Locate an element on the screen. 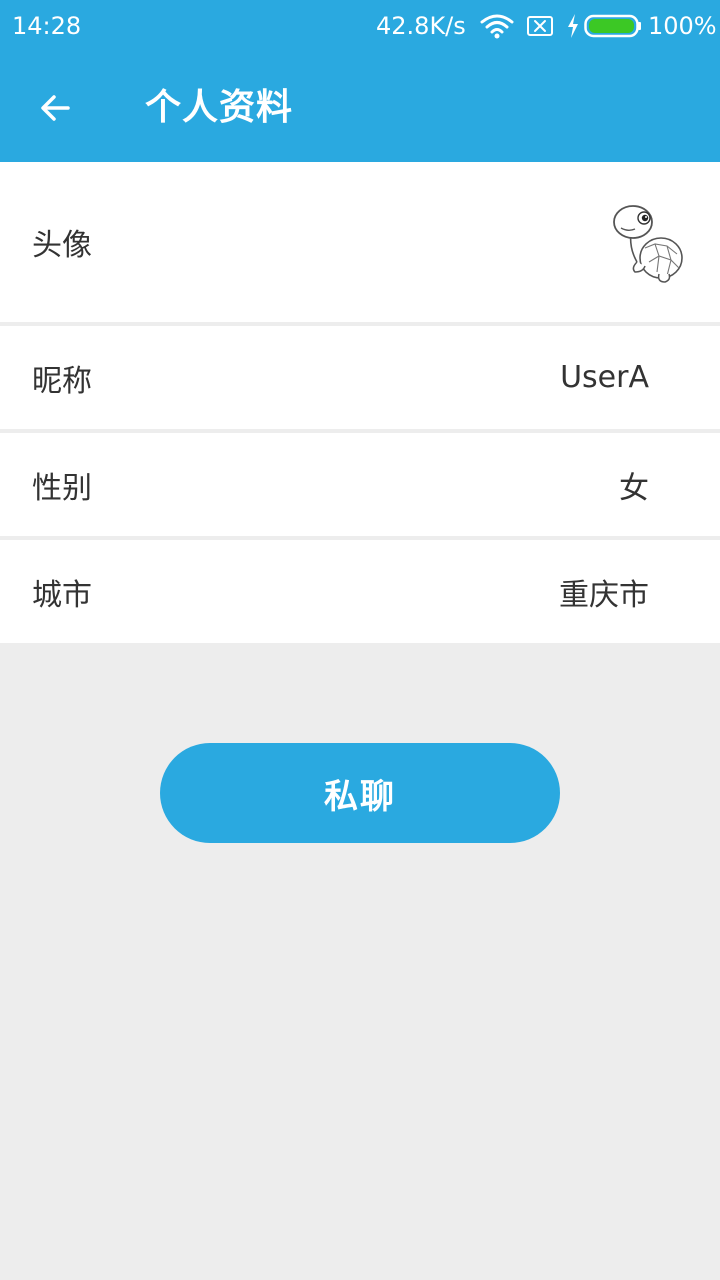 The height and width of the screenshot is (1280, 720). arrow-left-icon is located at coordinates (55, 108).